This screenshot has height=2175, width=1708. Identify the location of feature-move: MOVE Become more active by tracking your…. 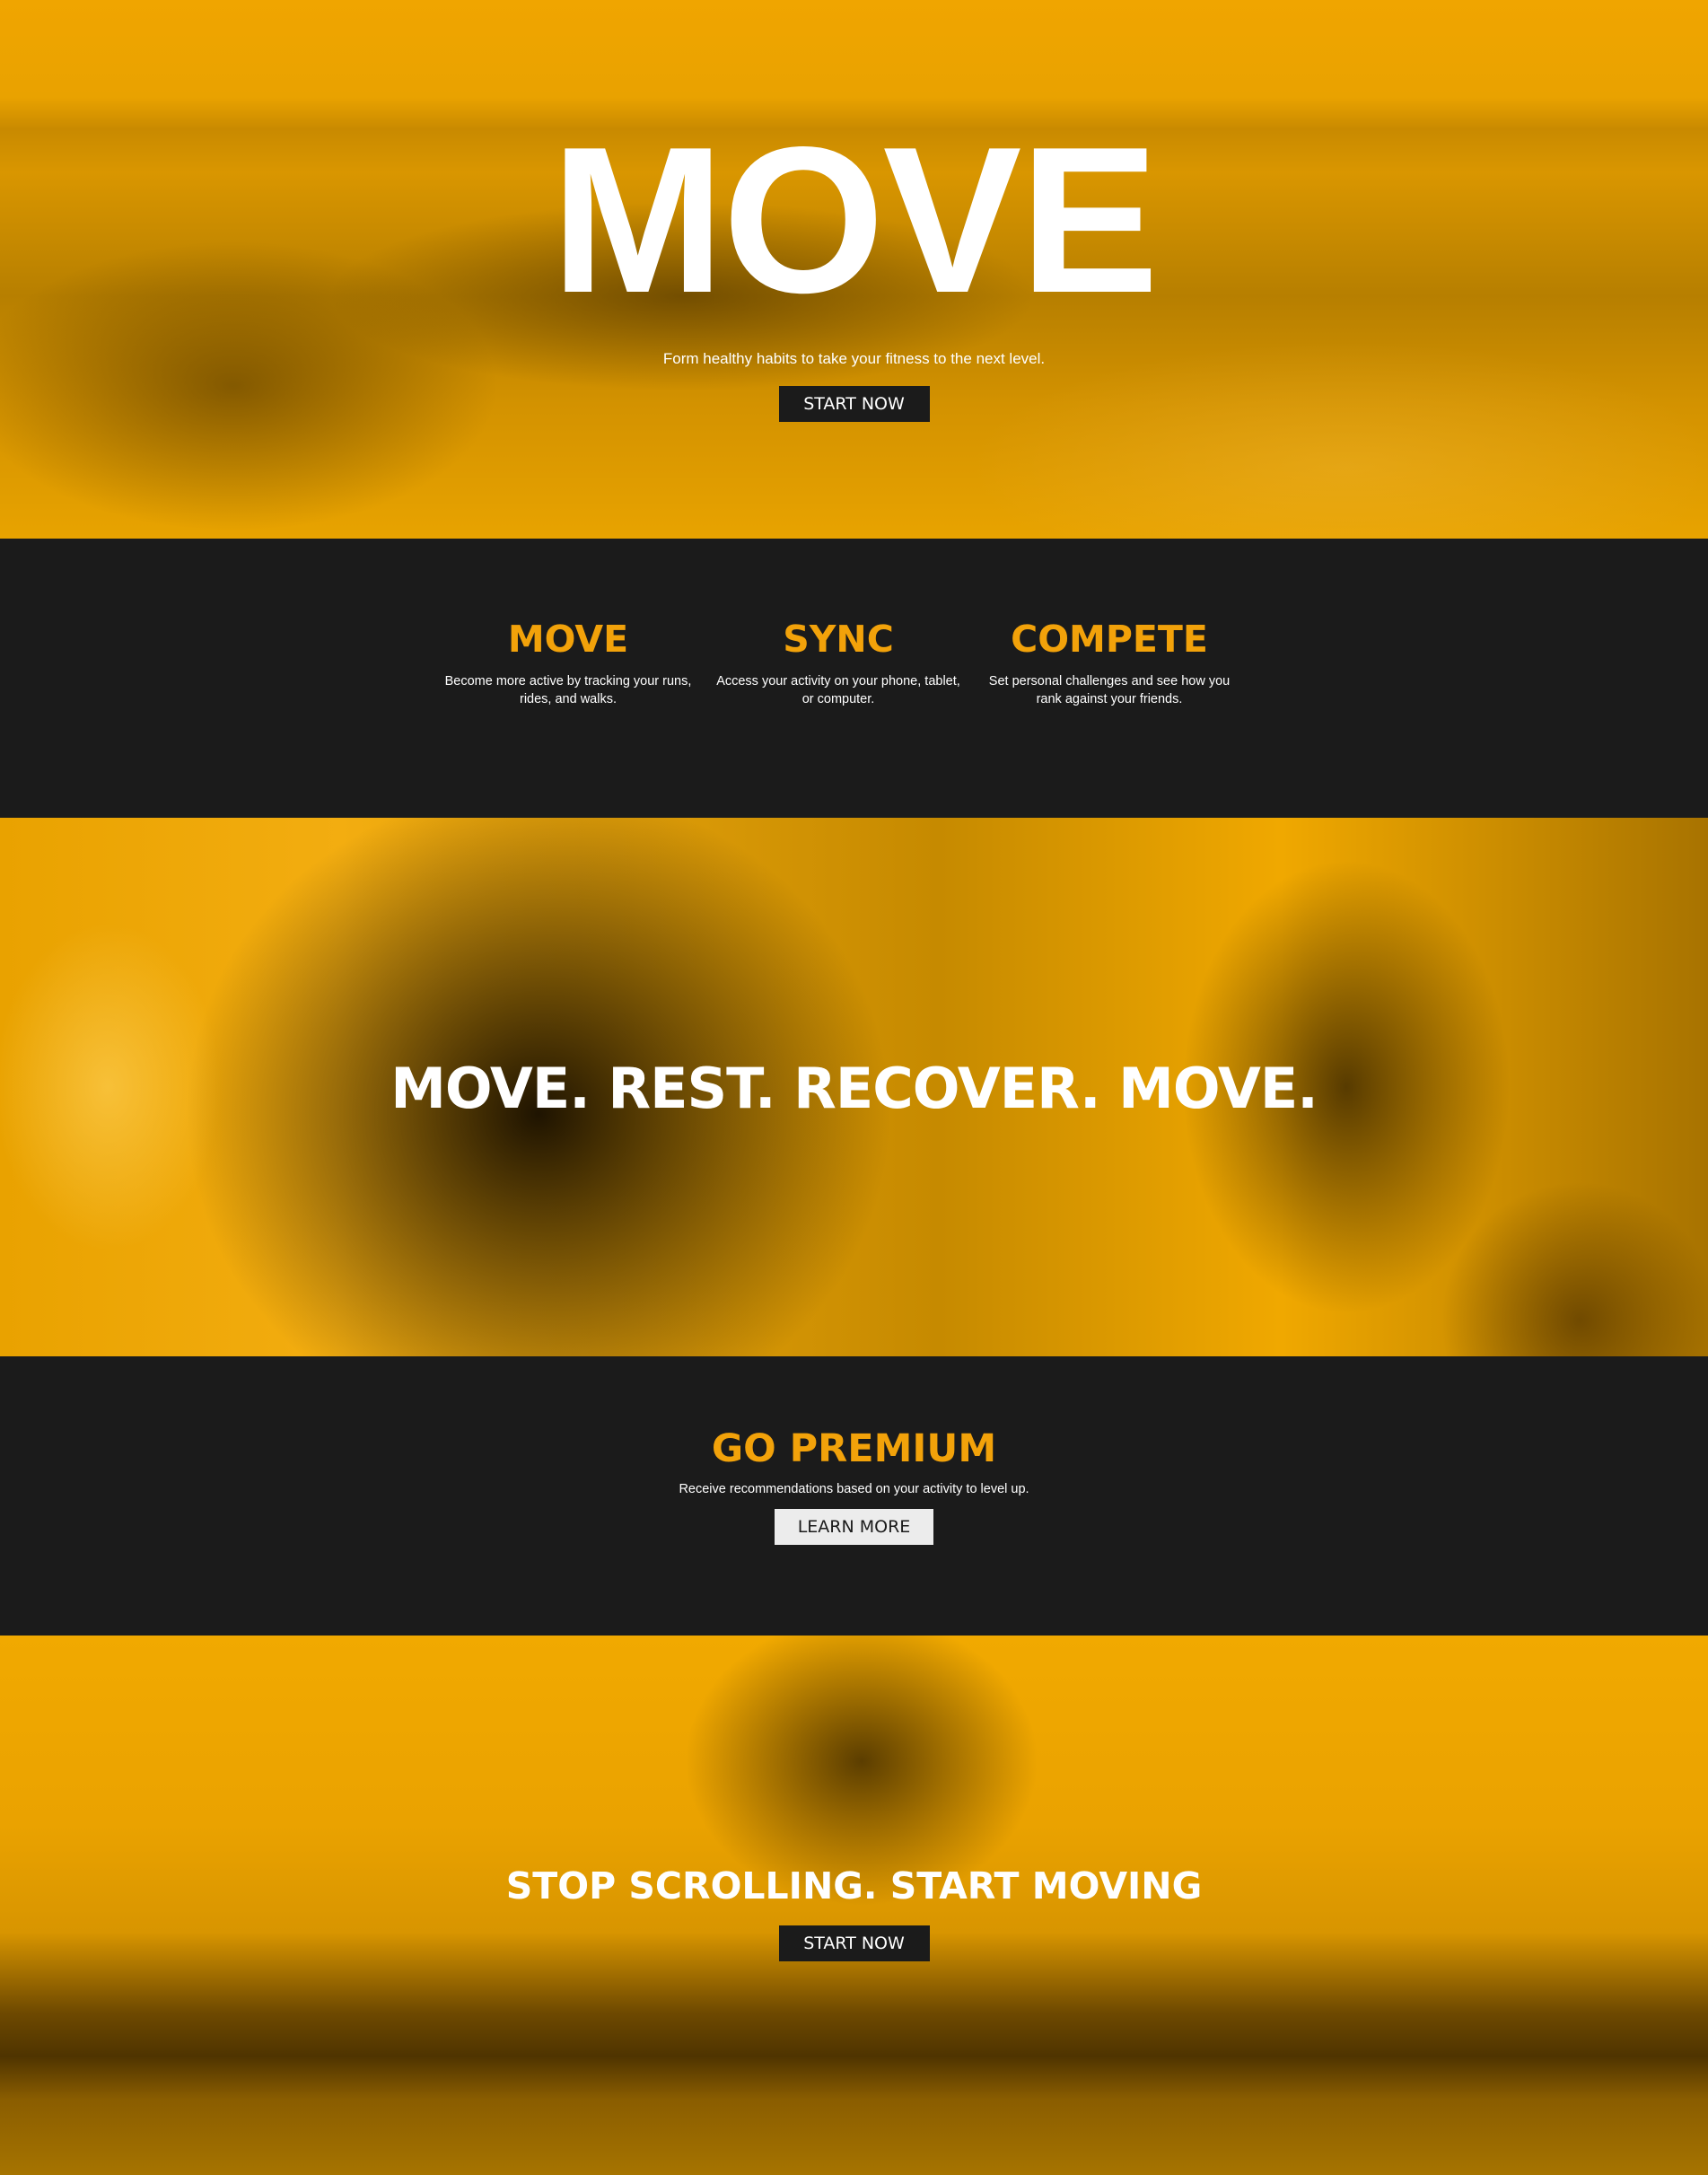
(568, 663).